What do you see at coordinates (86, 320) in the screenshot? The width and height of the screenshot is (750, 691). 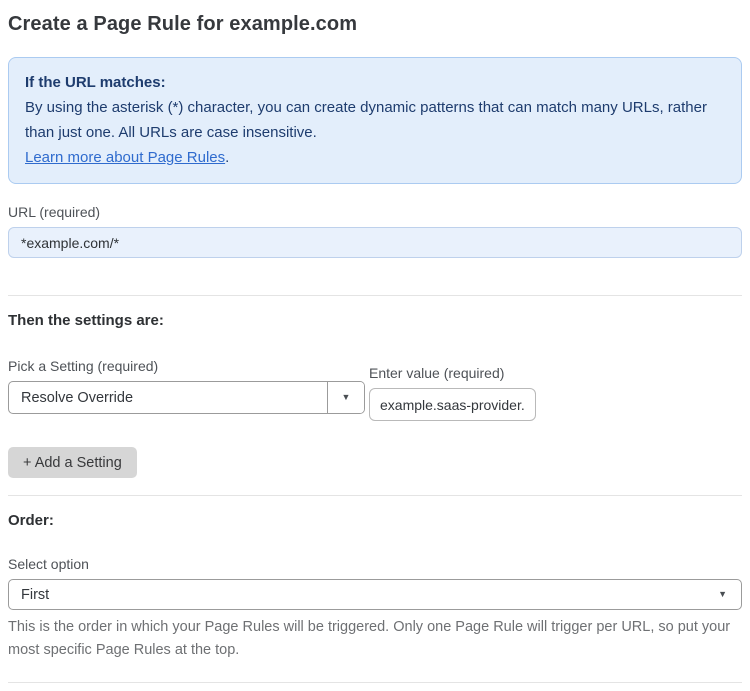 I see `settings-section-heading: Then the settings are:` at bounding box center [86, 320].